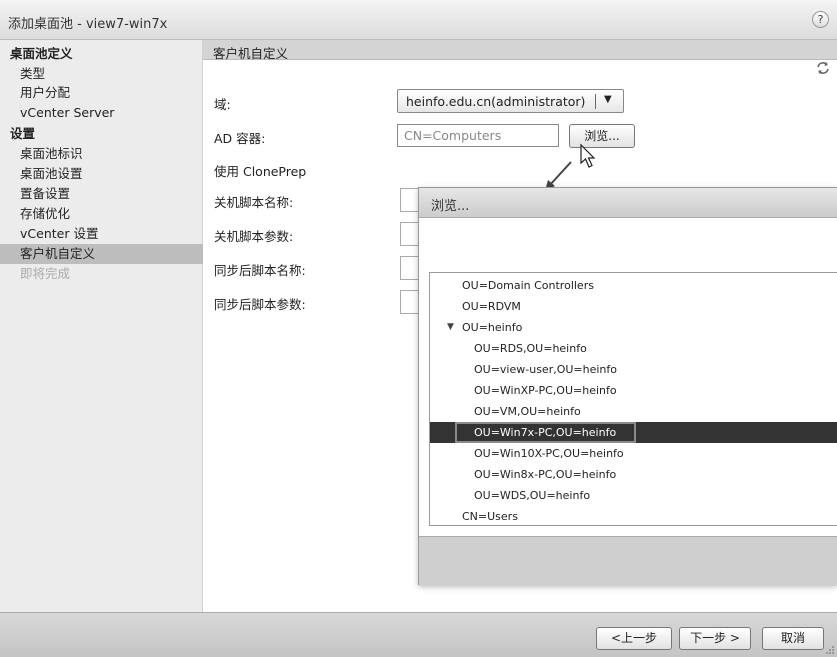 Image resolution: width=837 pixels, height=657 pixels. What do you see at coordinates (101, 93) in the screenshot?
I see `sidebar-item-user-assignment: 用户分配` at bounding box center [101, 93].